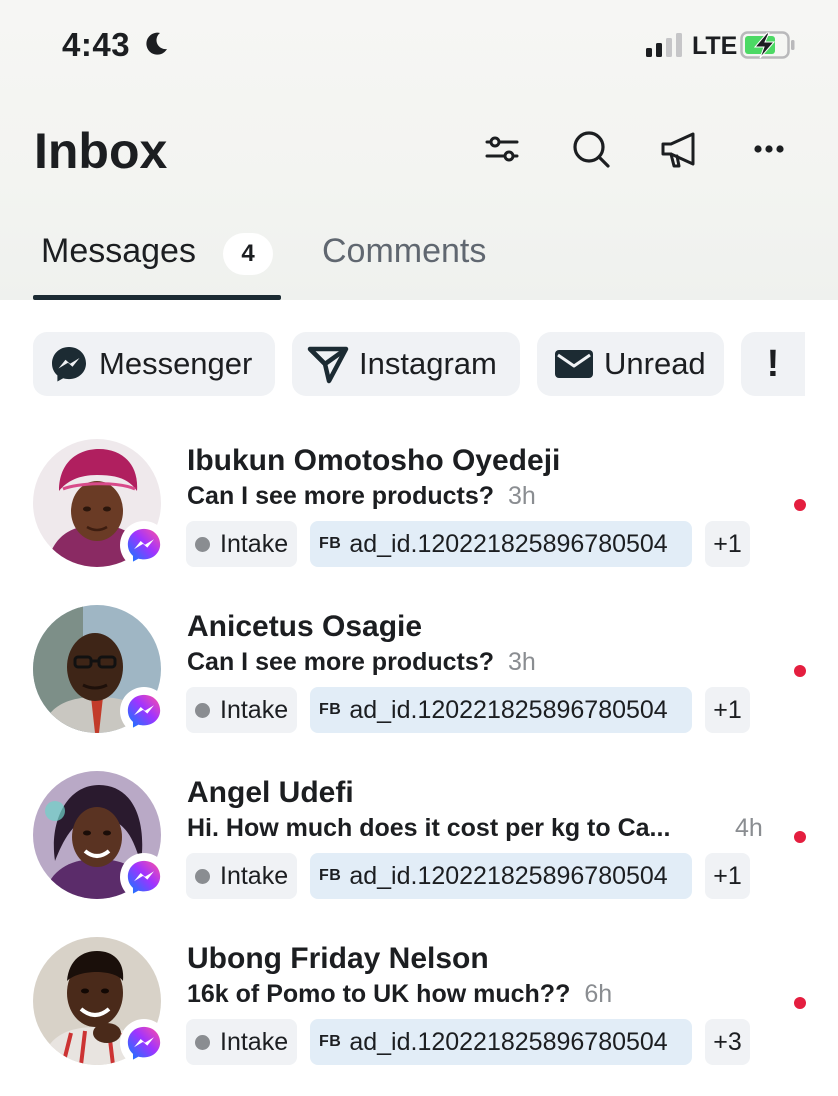 This screenshot has height=1096, width=838. I want to click on envelope-icon, so click(574, 364).